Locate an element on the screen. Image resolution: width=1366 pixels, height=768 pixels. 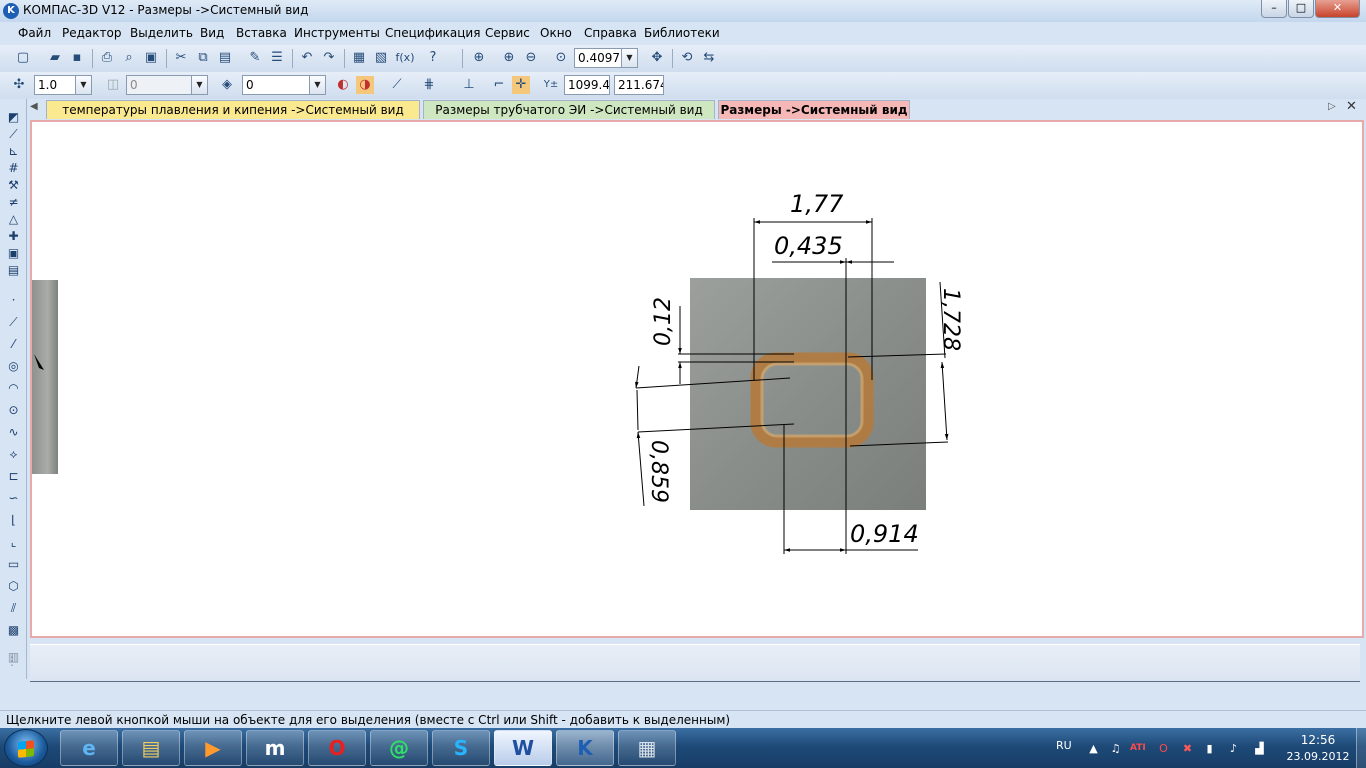
clock-date: 23.09.2012 is located at coordinates (1318, 756).